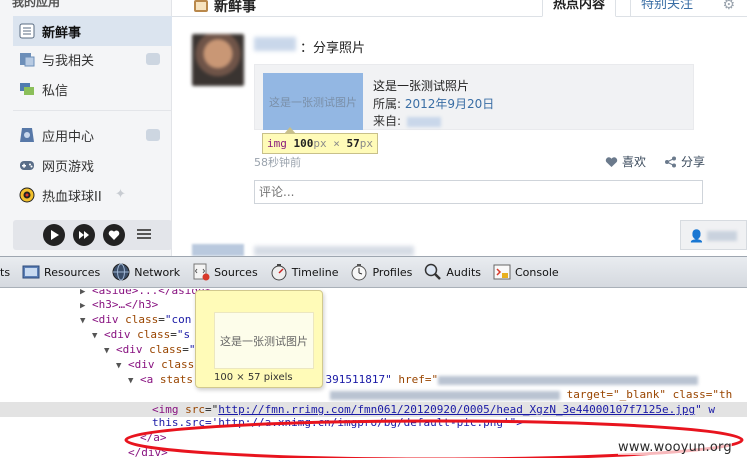  I want to click on sidebar: 我的应用 新鲜事 与我相关 私信 应用中心 网页游戏 热血球球II ✦, so click(86, 128).